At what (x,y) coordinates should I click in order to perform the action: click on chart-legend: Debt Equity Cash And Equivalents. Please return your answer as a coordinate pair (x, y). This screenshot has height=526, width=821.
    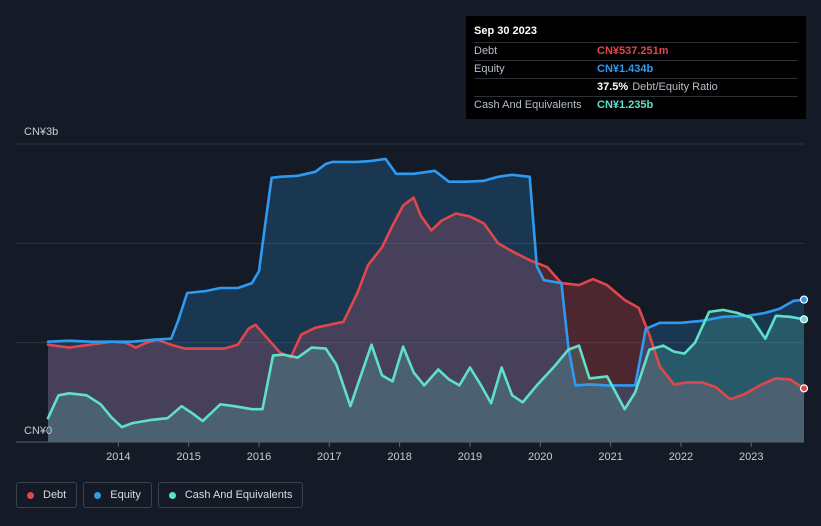
    Looking at the image, I should click on (160, 495).